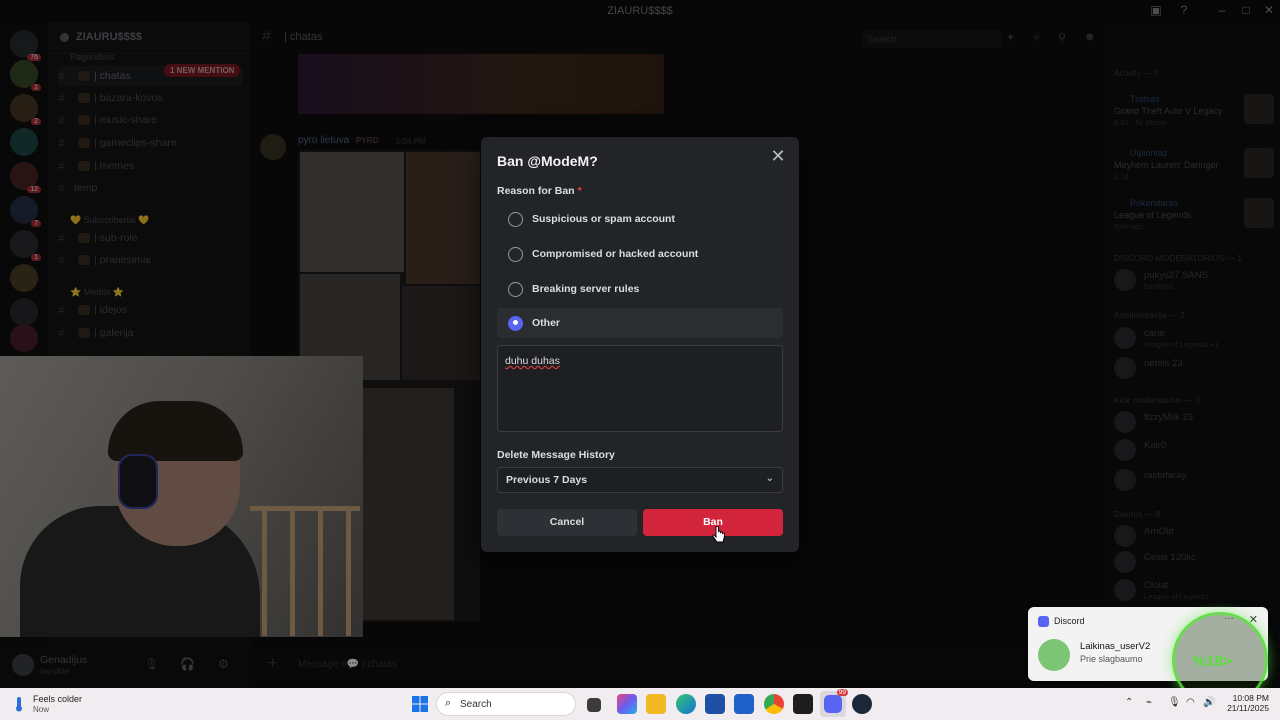 Image resolution: width=1280 pixels, height=720 pixels. I want to click on weather-sub: Now, so click(41, 709).